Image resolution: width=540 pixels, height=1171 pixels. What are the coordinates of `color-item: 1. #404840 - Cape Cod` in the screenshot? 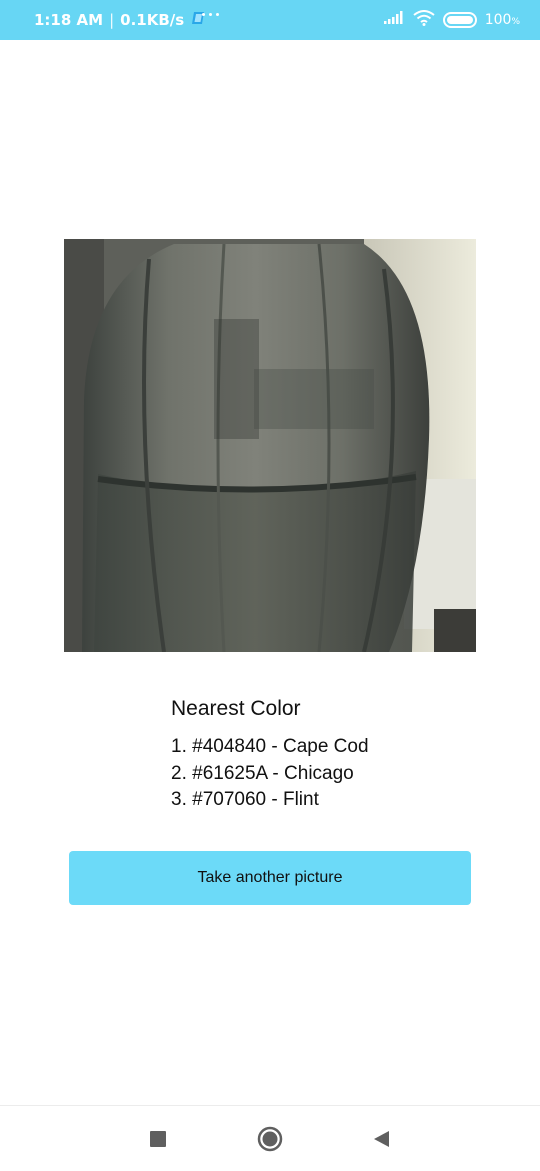 It's located at (270, 746).